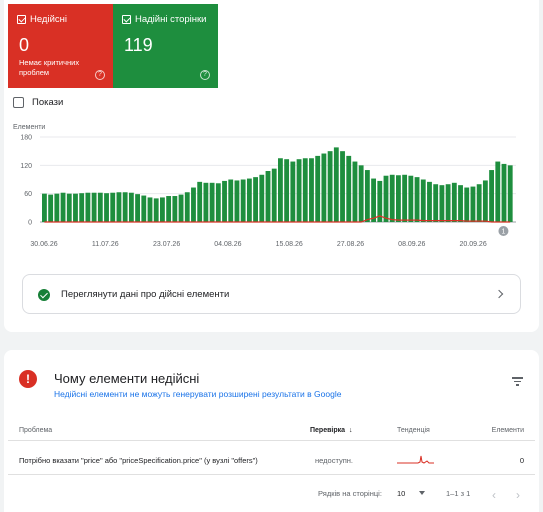  What do you see at coordinates (30, 223) in the screenshot?
I see `chart-ytick-label: 0` at bounding box center [30, 223].